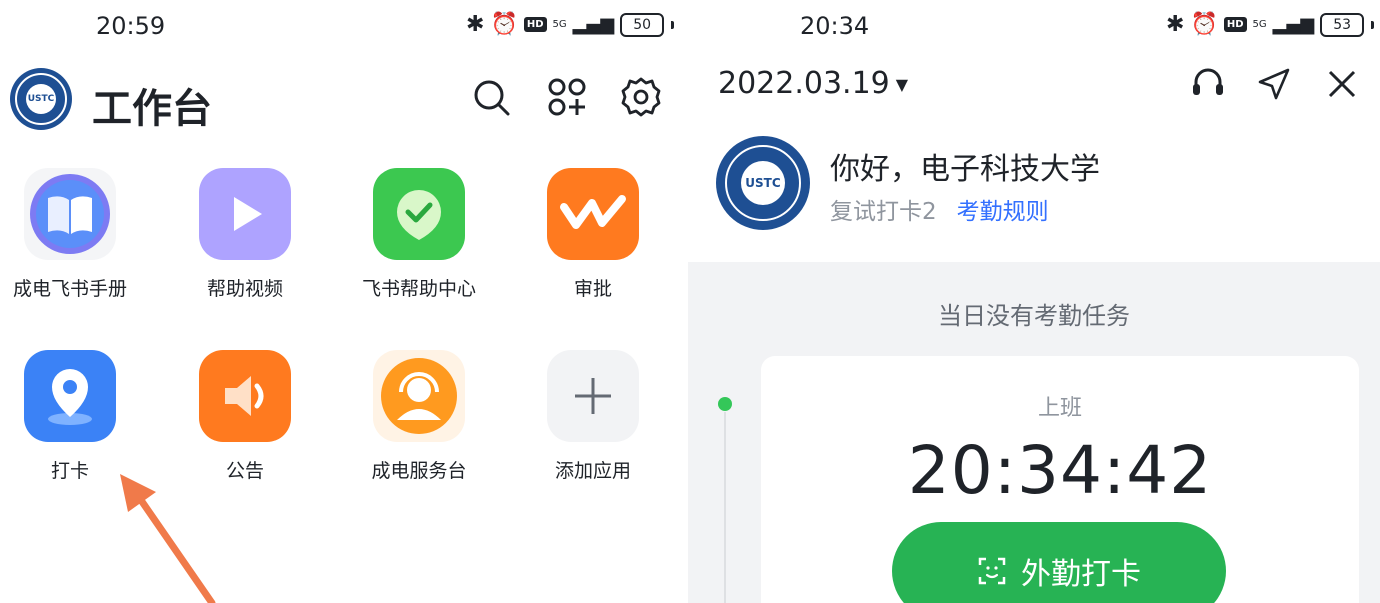 This screenshot has width=1380, height=603. I want to click on app-clock-in: 打卡, so click(72, 416).